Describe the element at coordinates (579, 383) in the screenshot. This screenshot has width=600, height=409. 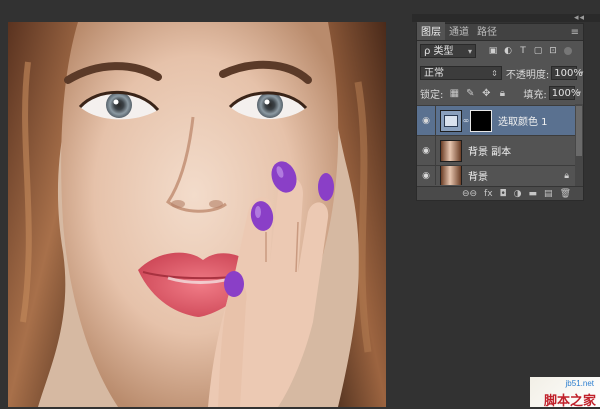
I see `watermark-url: jb51.net` at that location.